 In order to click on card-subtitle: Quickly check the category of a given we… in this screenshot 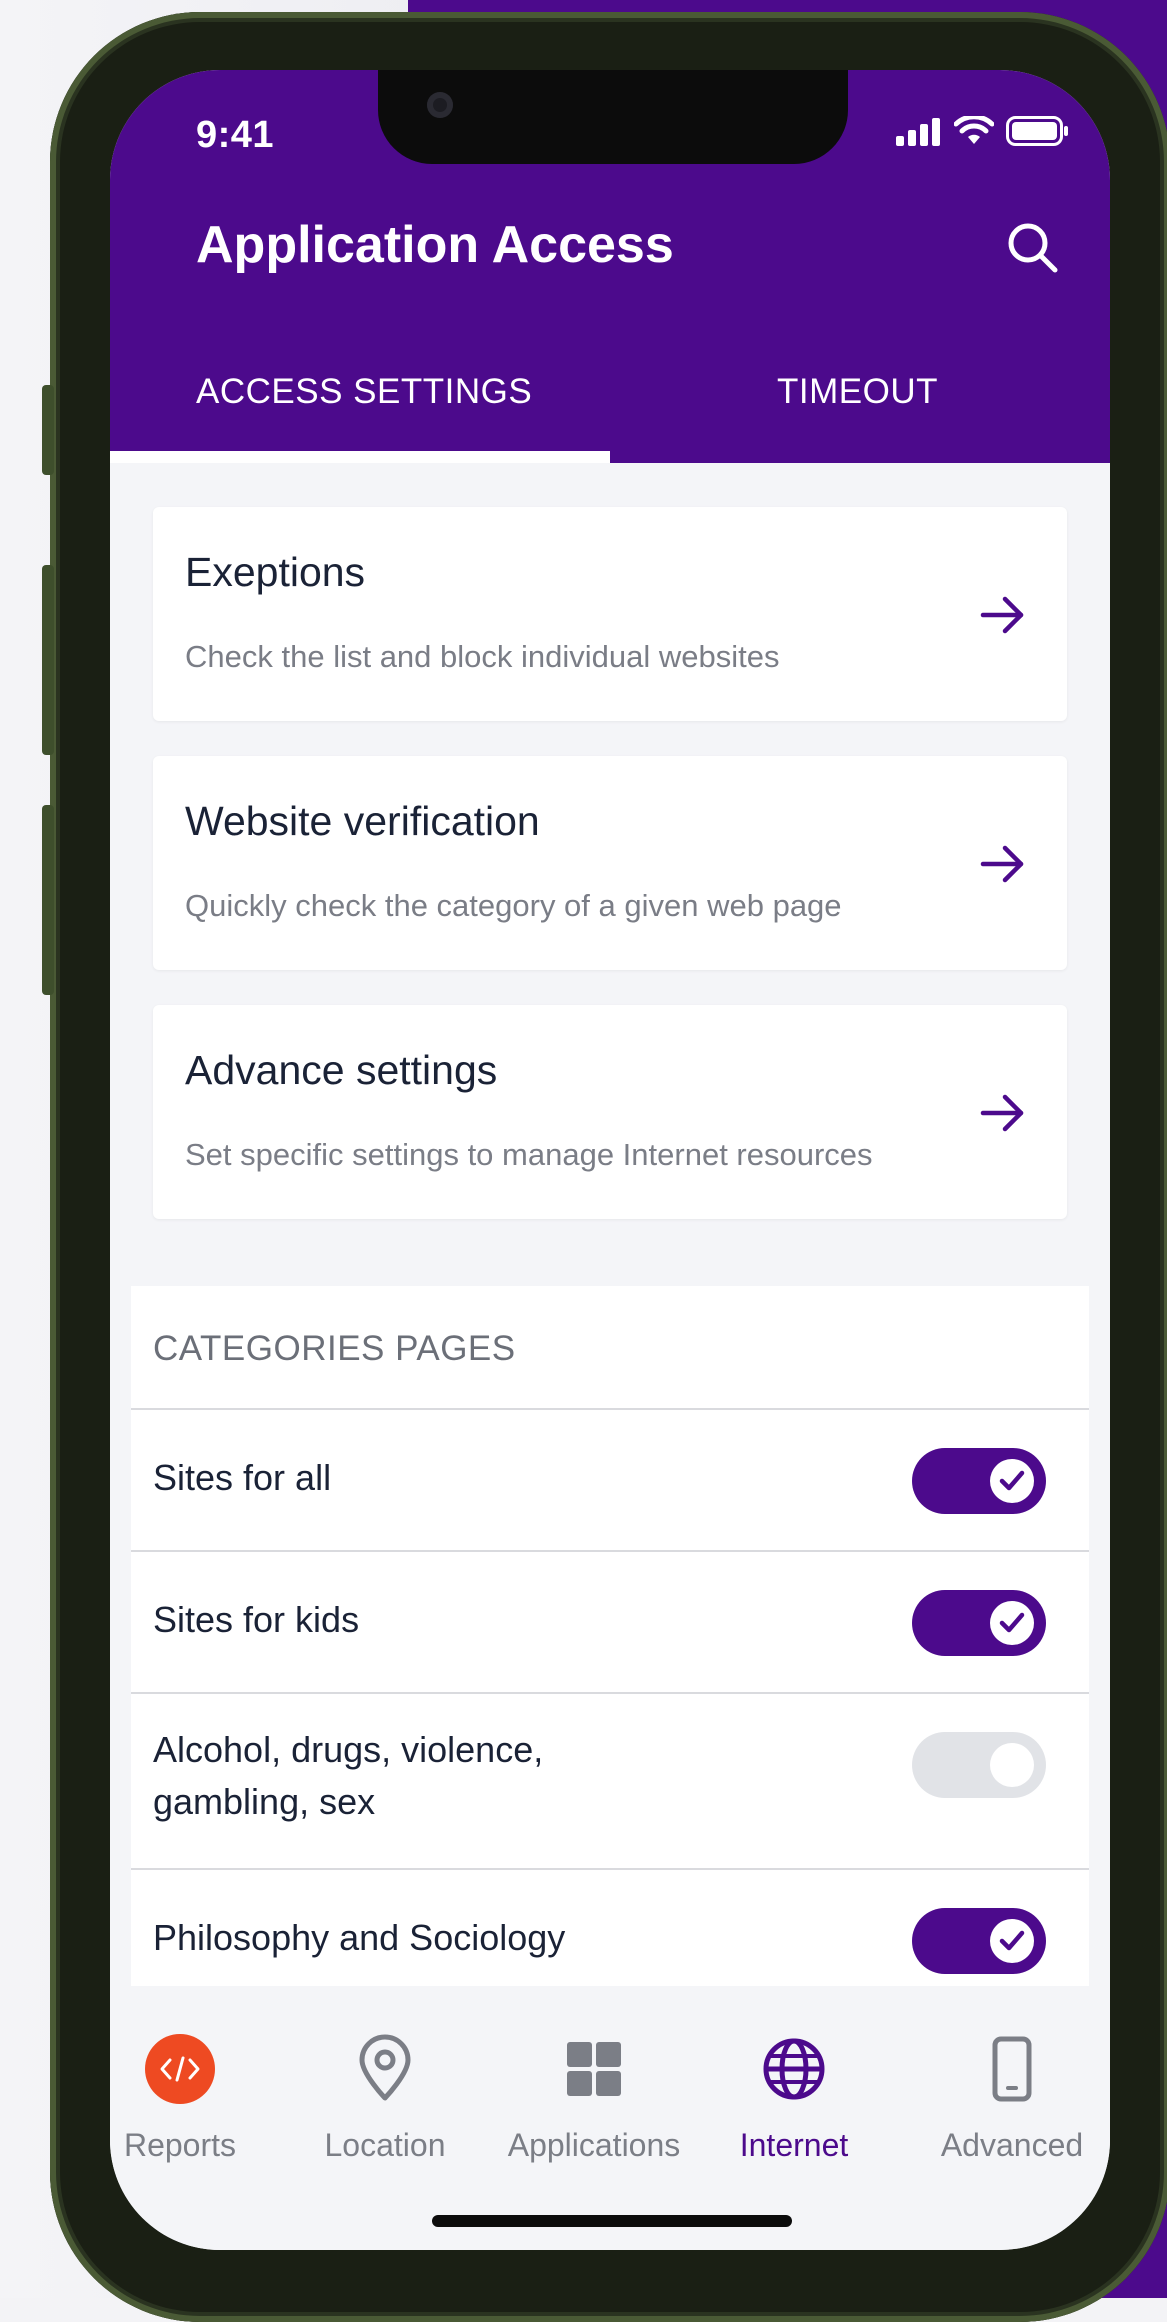, I will do `click(513, 905)`.